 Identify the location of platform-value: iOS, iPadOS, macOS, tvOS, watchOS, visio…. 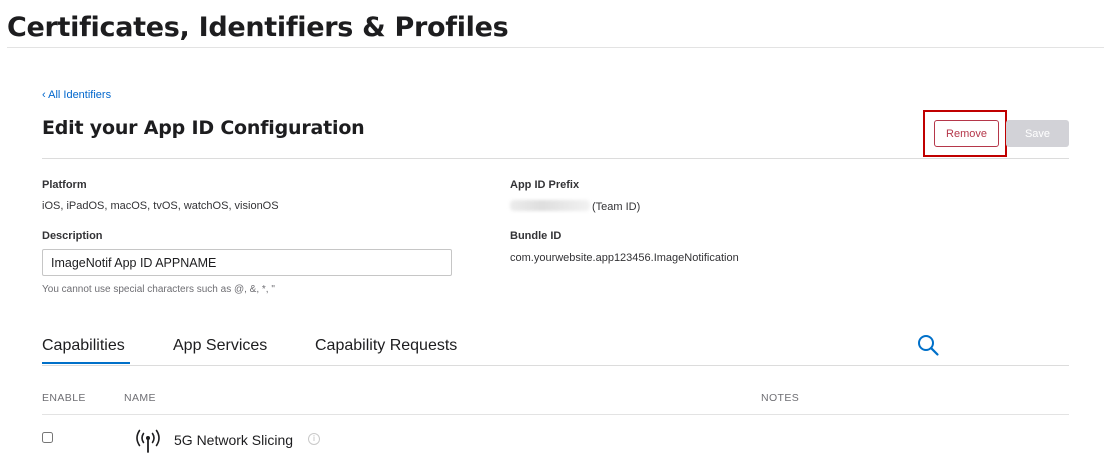
(160, 206).